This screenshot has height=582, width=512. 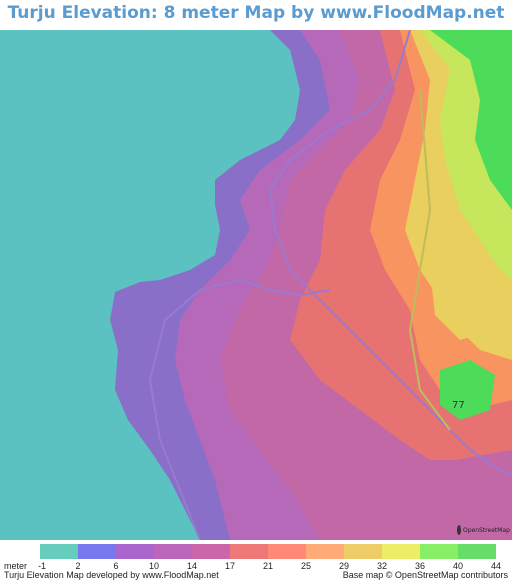 I want to click on openstreetmap-logo: OpenStreetMap, so click(x=483, y=530).